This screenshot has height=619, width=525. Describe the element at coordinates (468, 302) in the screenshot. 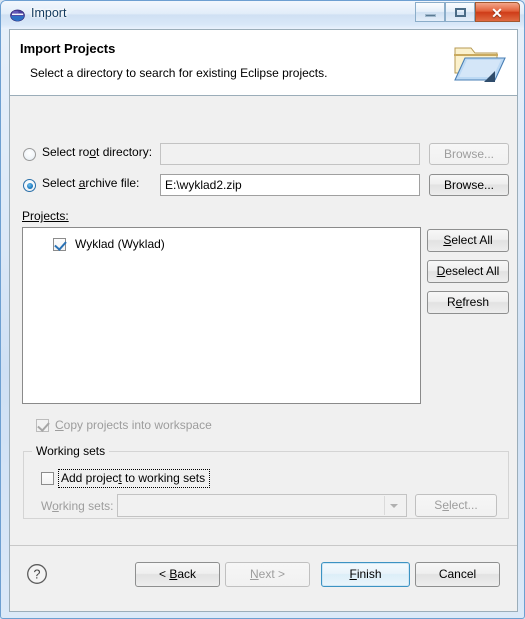

I see `refresh-button: Refresh` at that location.